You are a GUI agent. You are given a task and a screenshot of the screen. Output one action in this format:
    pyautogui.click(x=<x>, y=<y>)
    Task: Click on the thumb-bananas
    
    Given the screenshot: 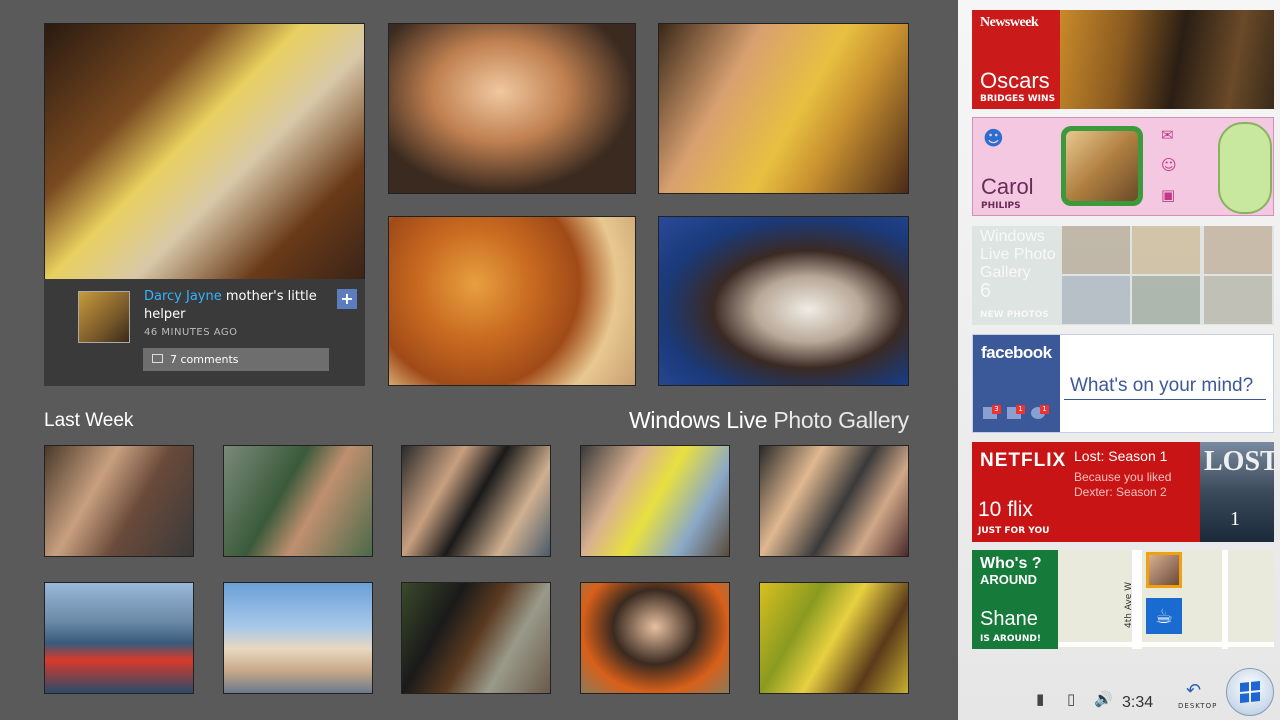 What is the action you would take?
    pyautogui.click(x=834, y=638)
    